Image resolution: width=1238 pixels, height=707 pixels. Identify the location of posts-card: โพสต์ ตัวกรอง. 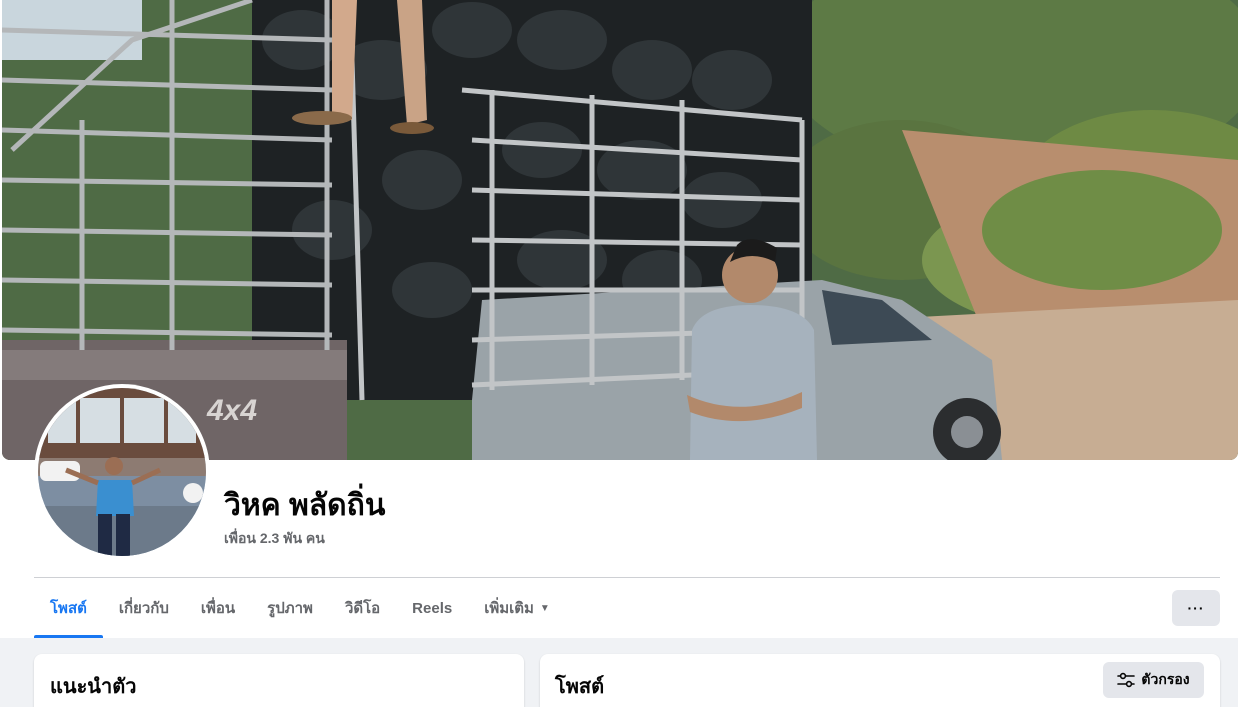
(880, 680).